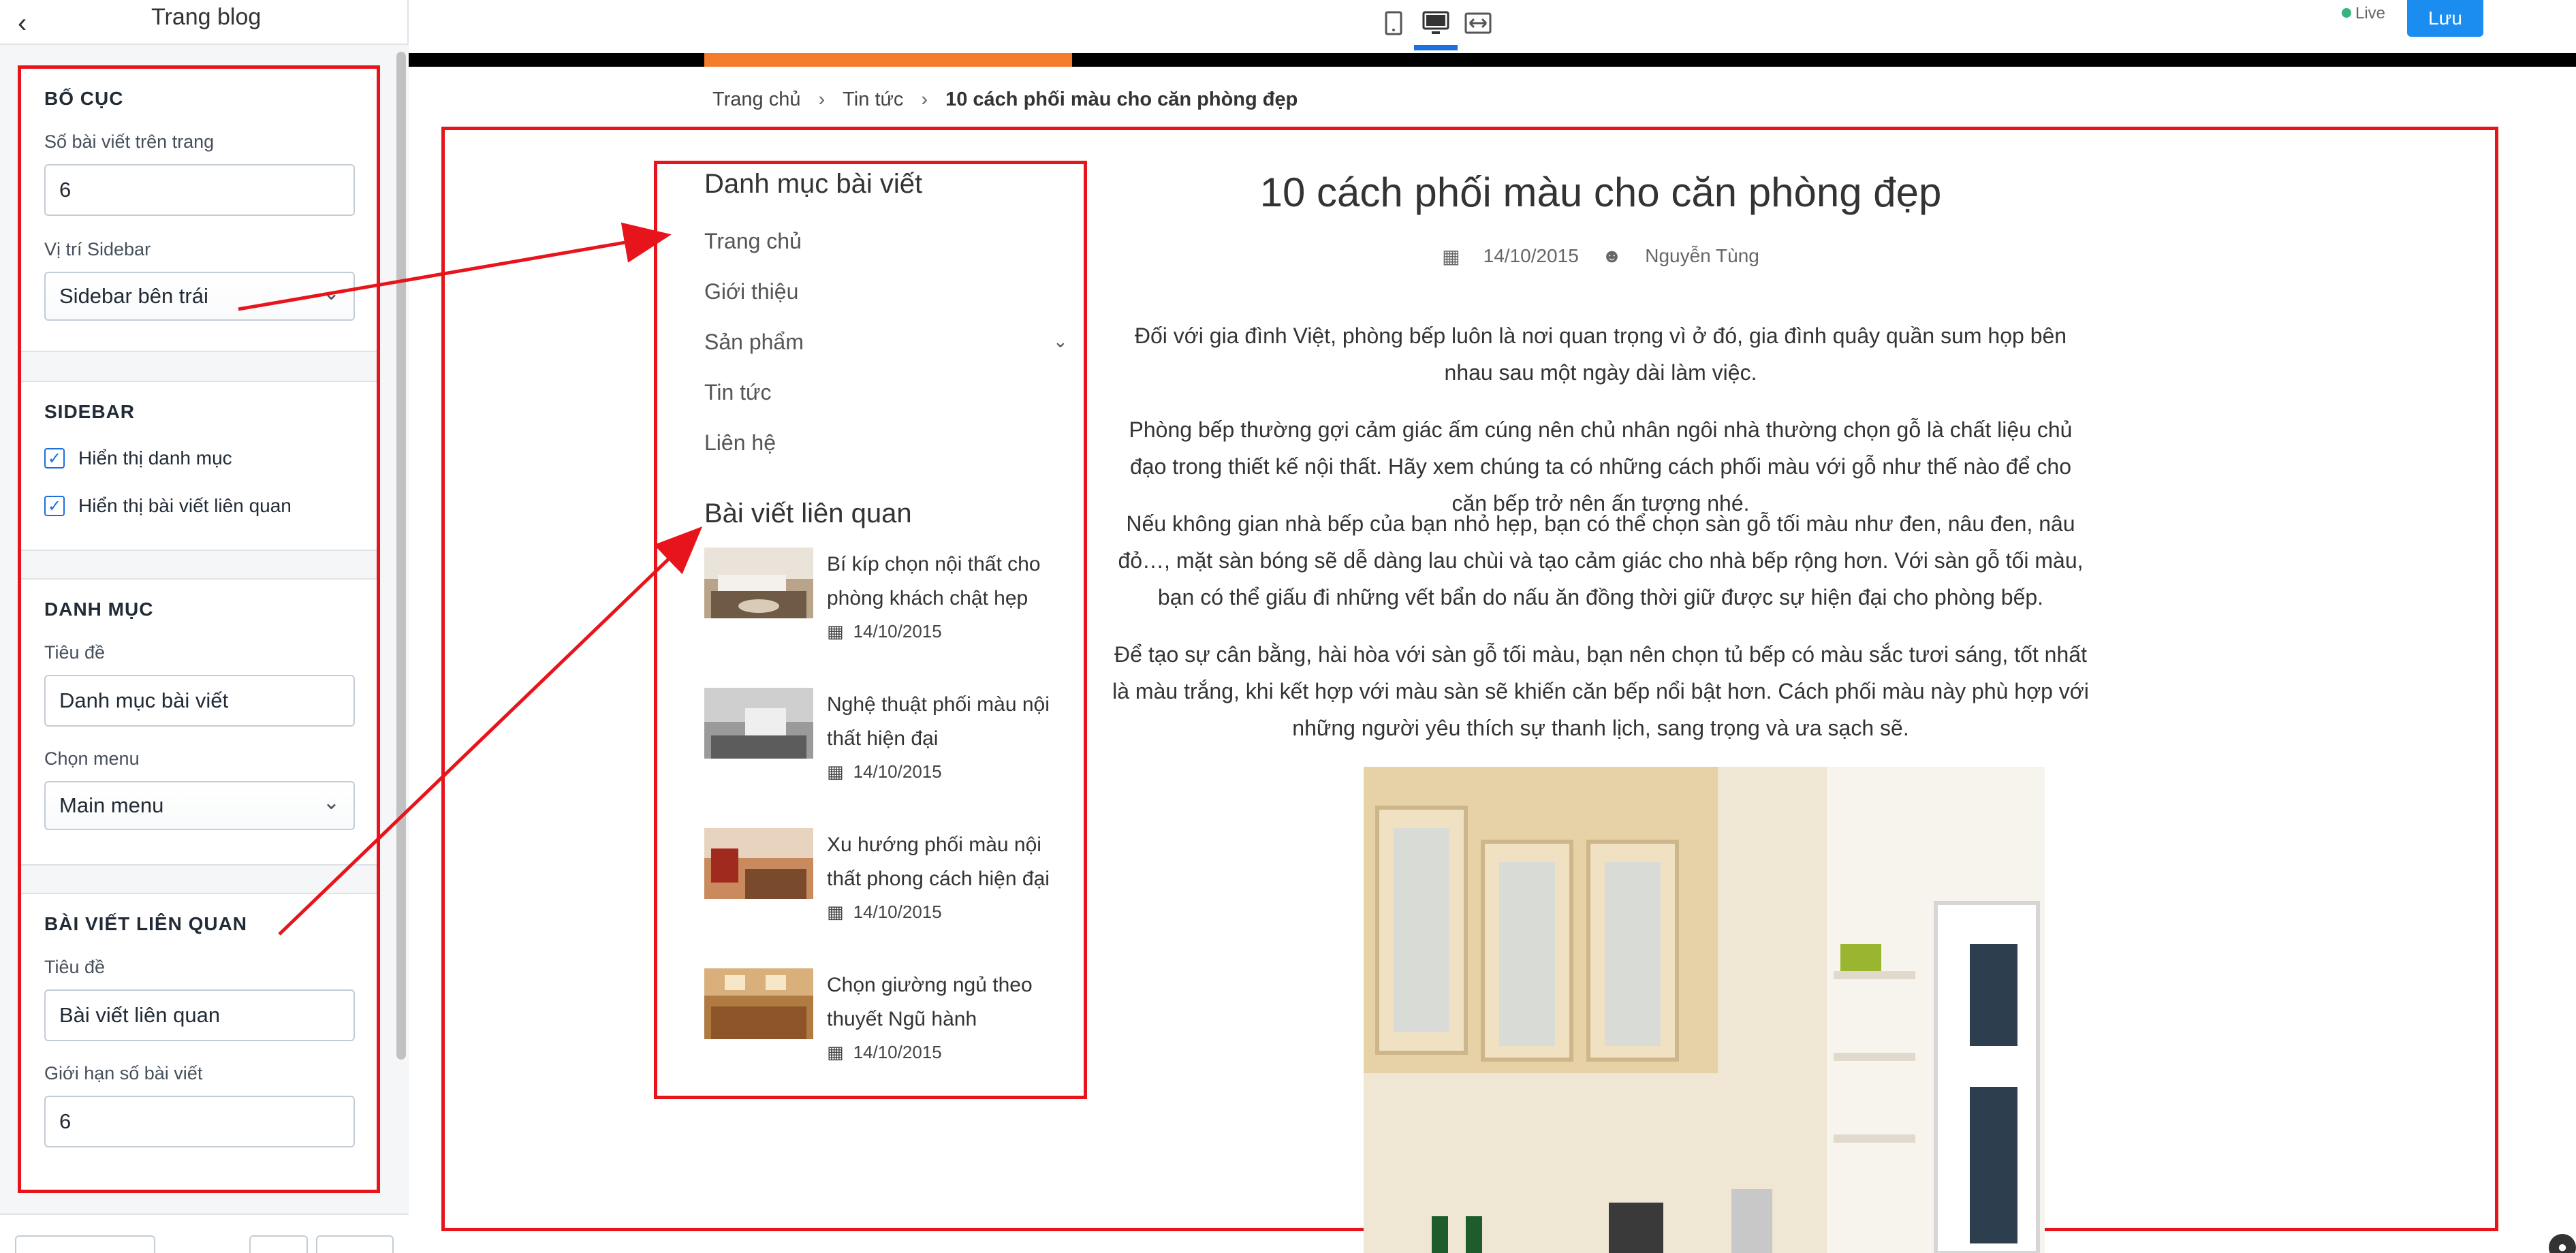 The height and width of the screenshot is (1253, 2576). I want to click on desktop-view-icon, so click(1435, 24).